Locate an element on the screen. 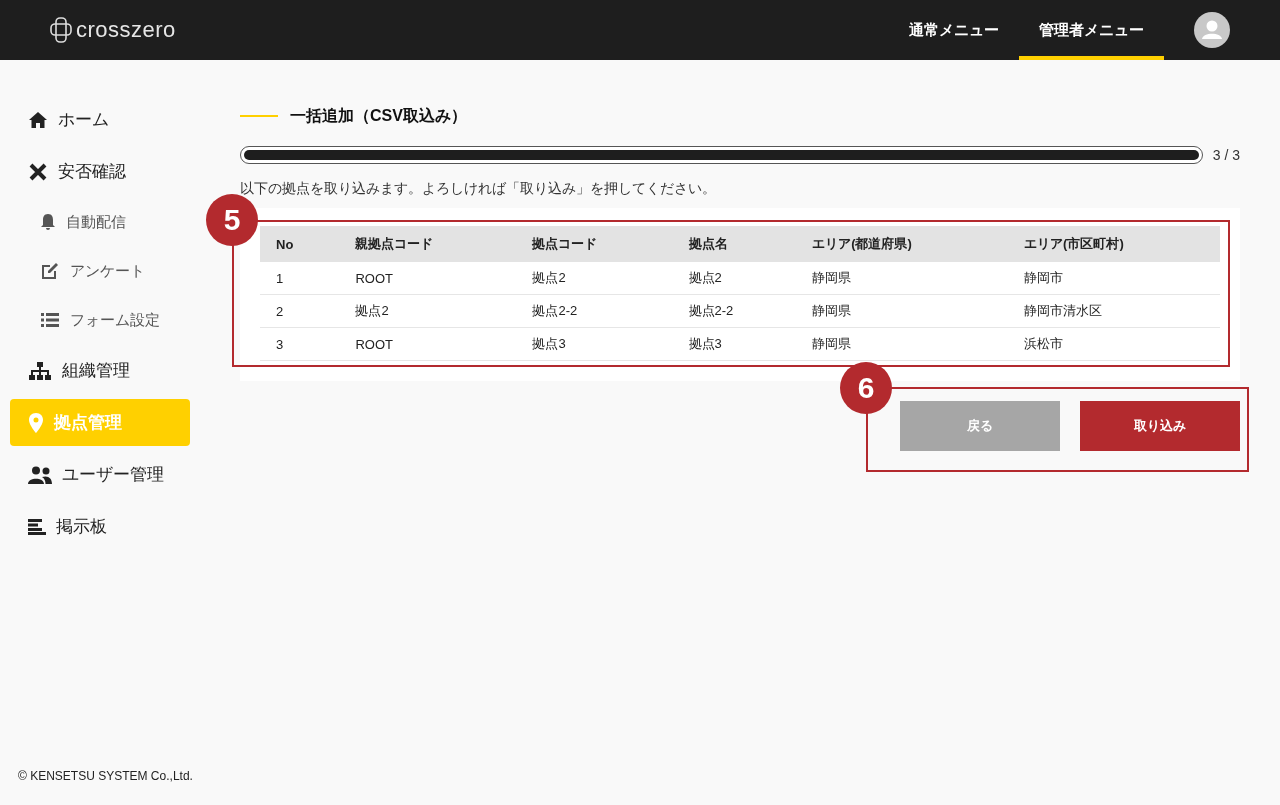 This screenshot has width=1280, height=805. callout-badge: 6 is located at coordinates (866, 388).